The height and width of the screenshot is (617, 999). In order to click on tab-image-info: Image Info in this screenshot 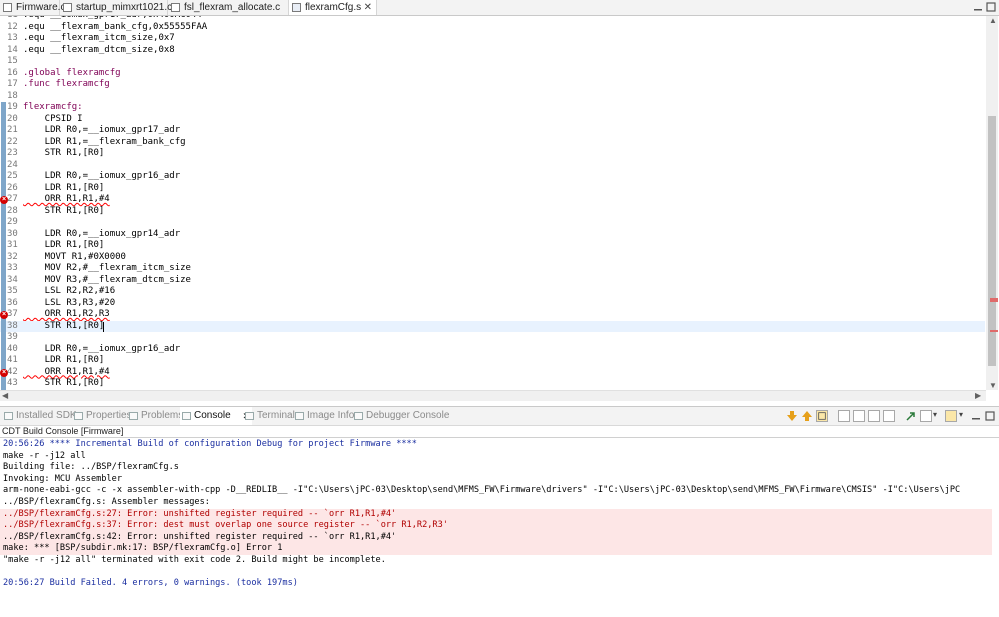, I will do `click(323, 416)`.